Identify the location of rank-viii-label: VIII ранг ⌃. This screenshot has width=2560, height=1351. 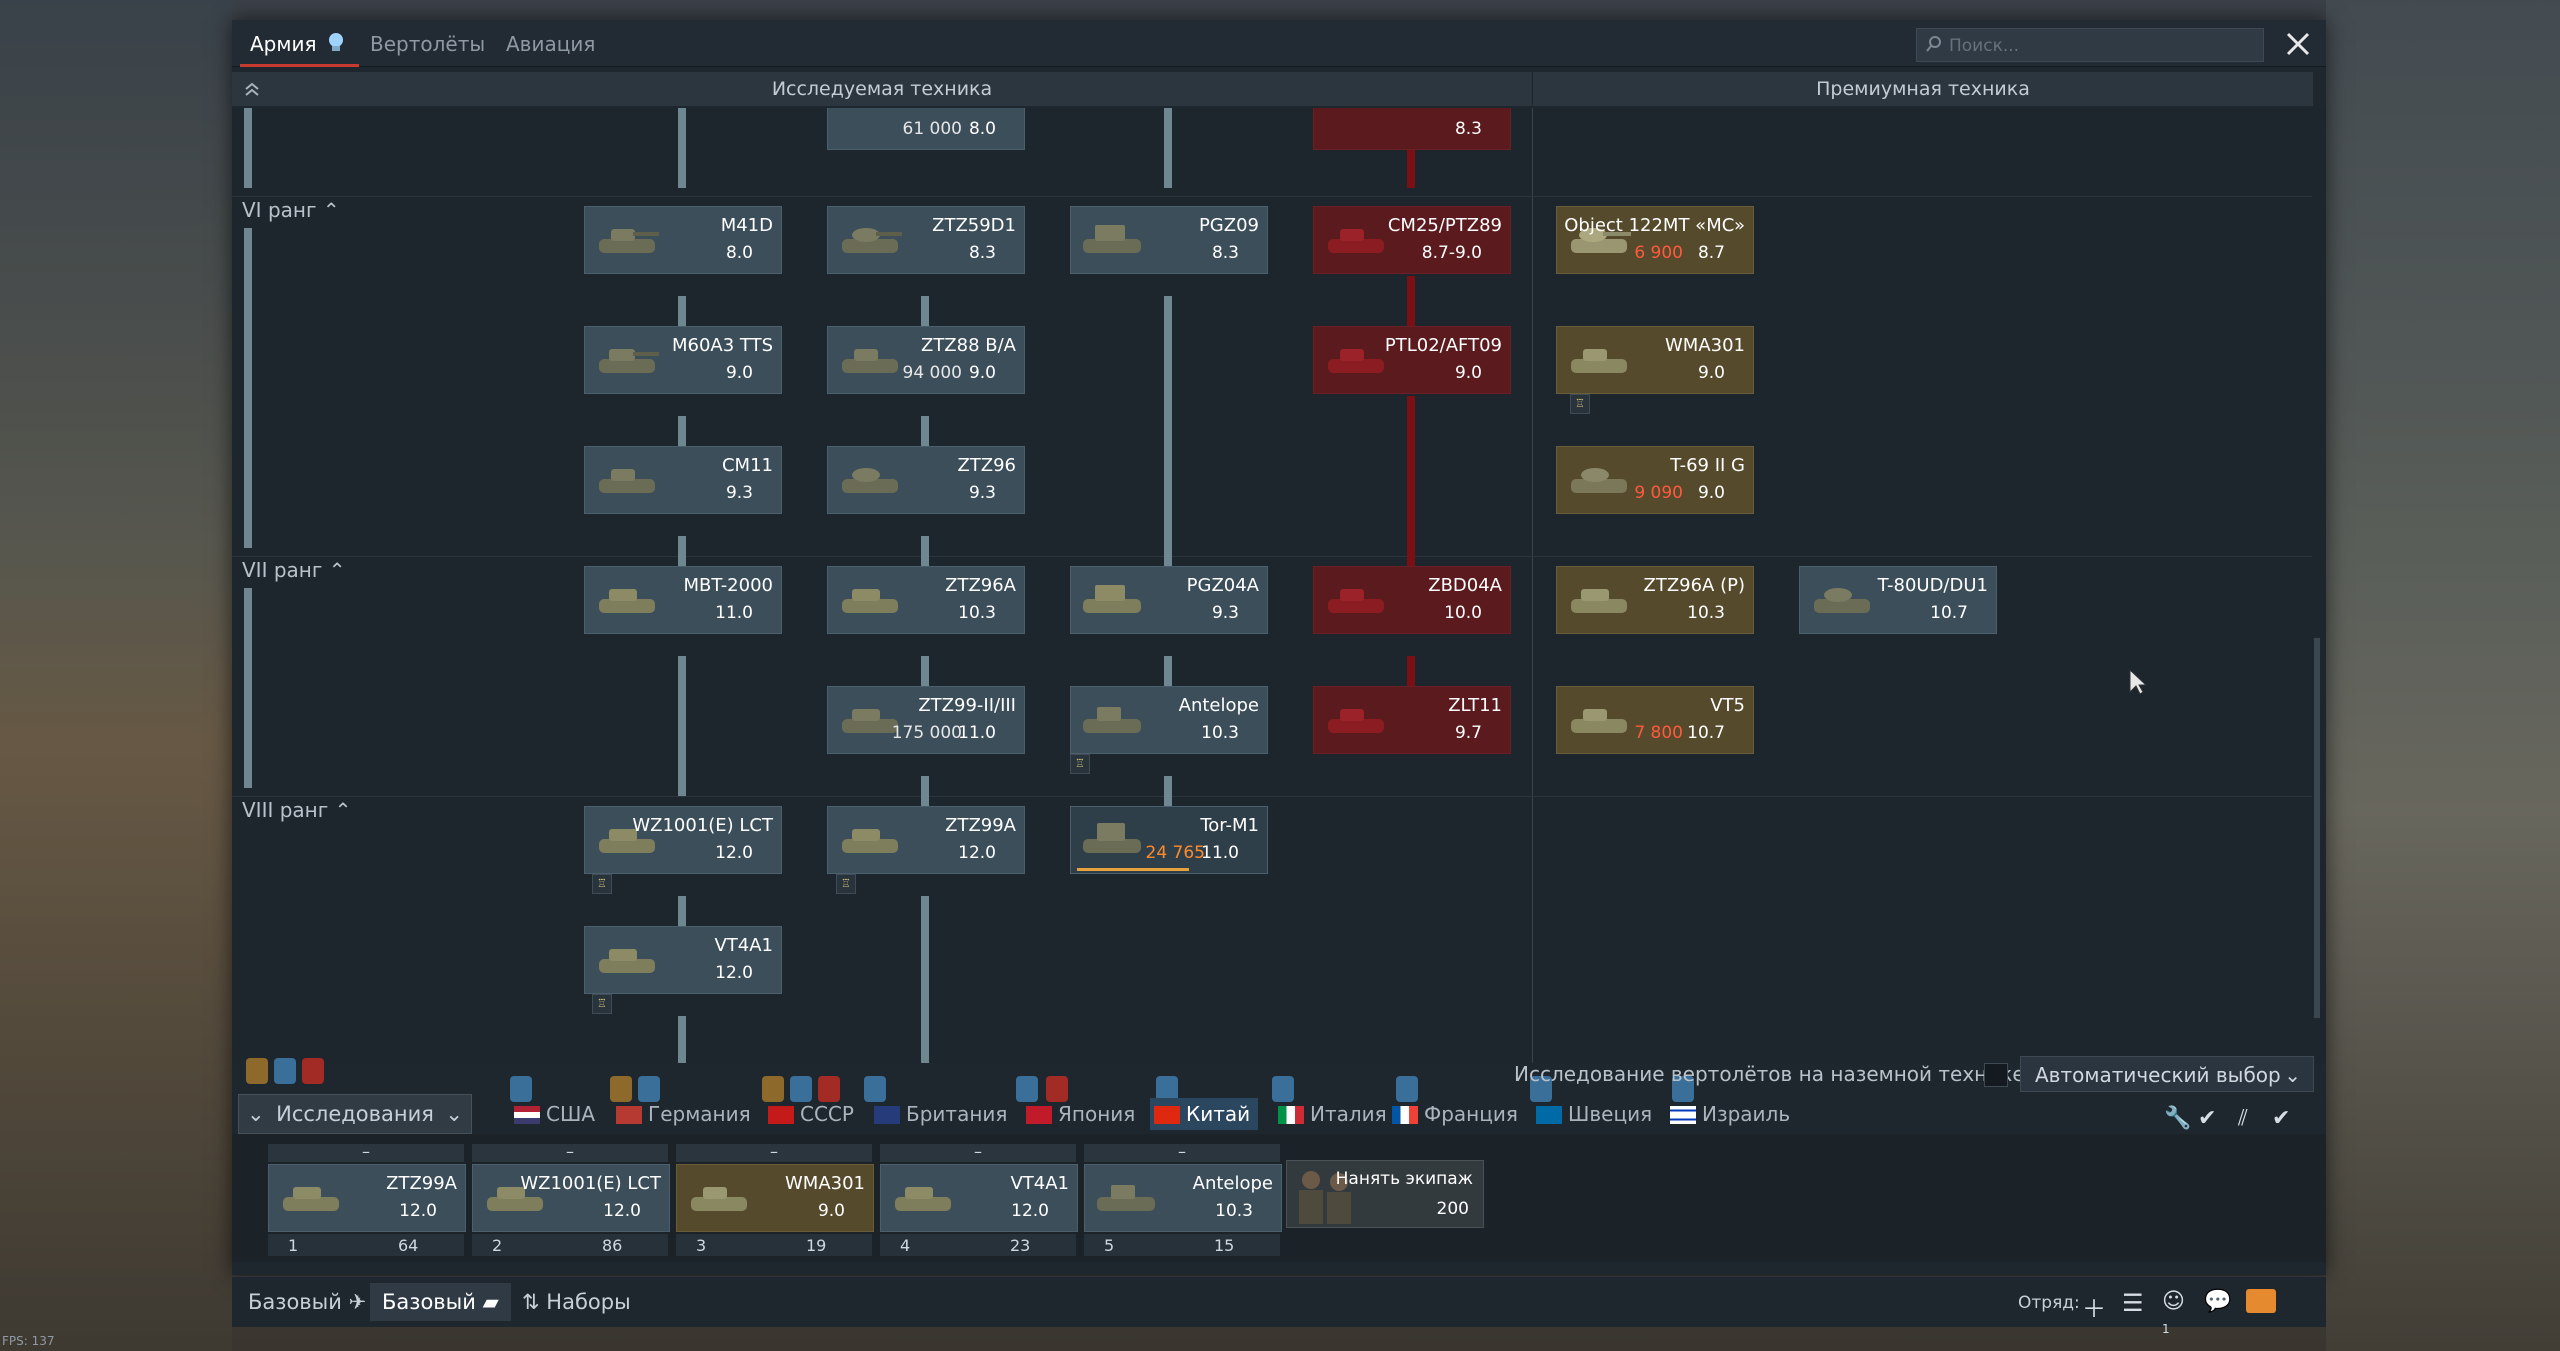
(296, 810).